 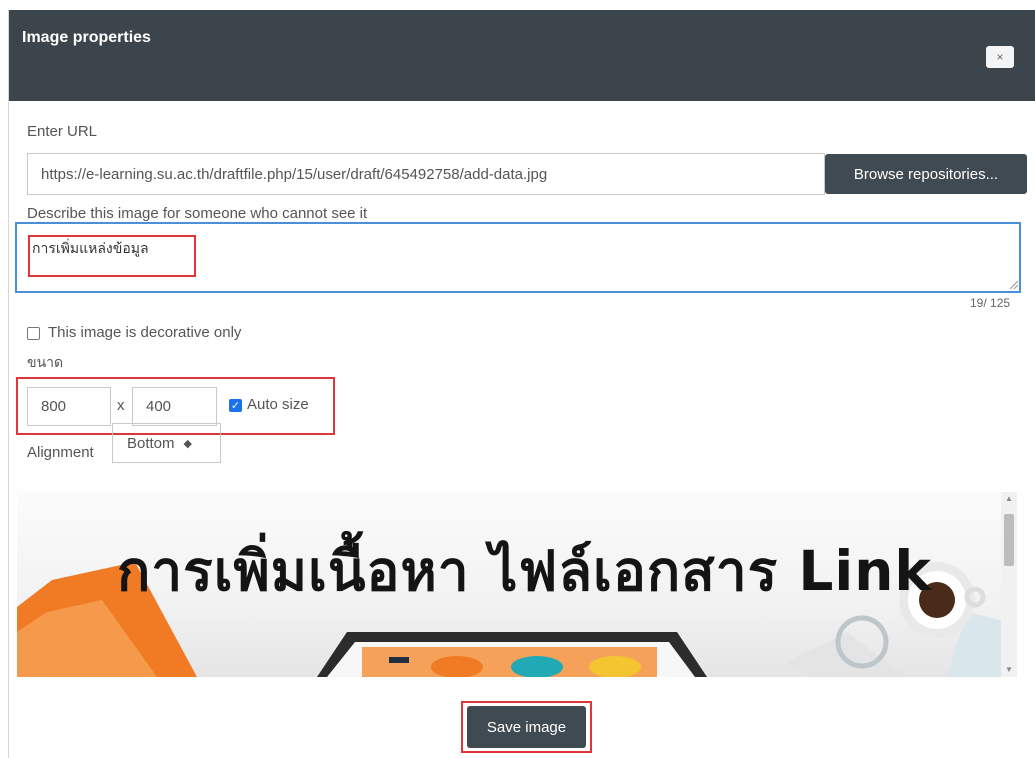 What do you see at coordinates (60, 452) in the screenshot?
I see `alignment-label: Alignment` at bounding box center [60, 452].